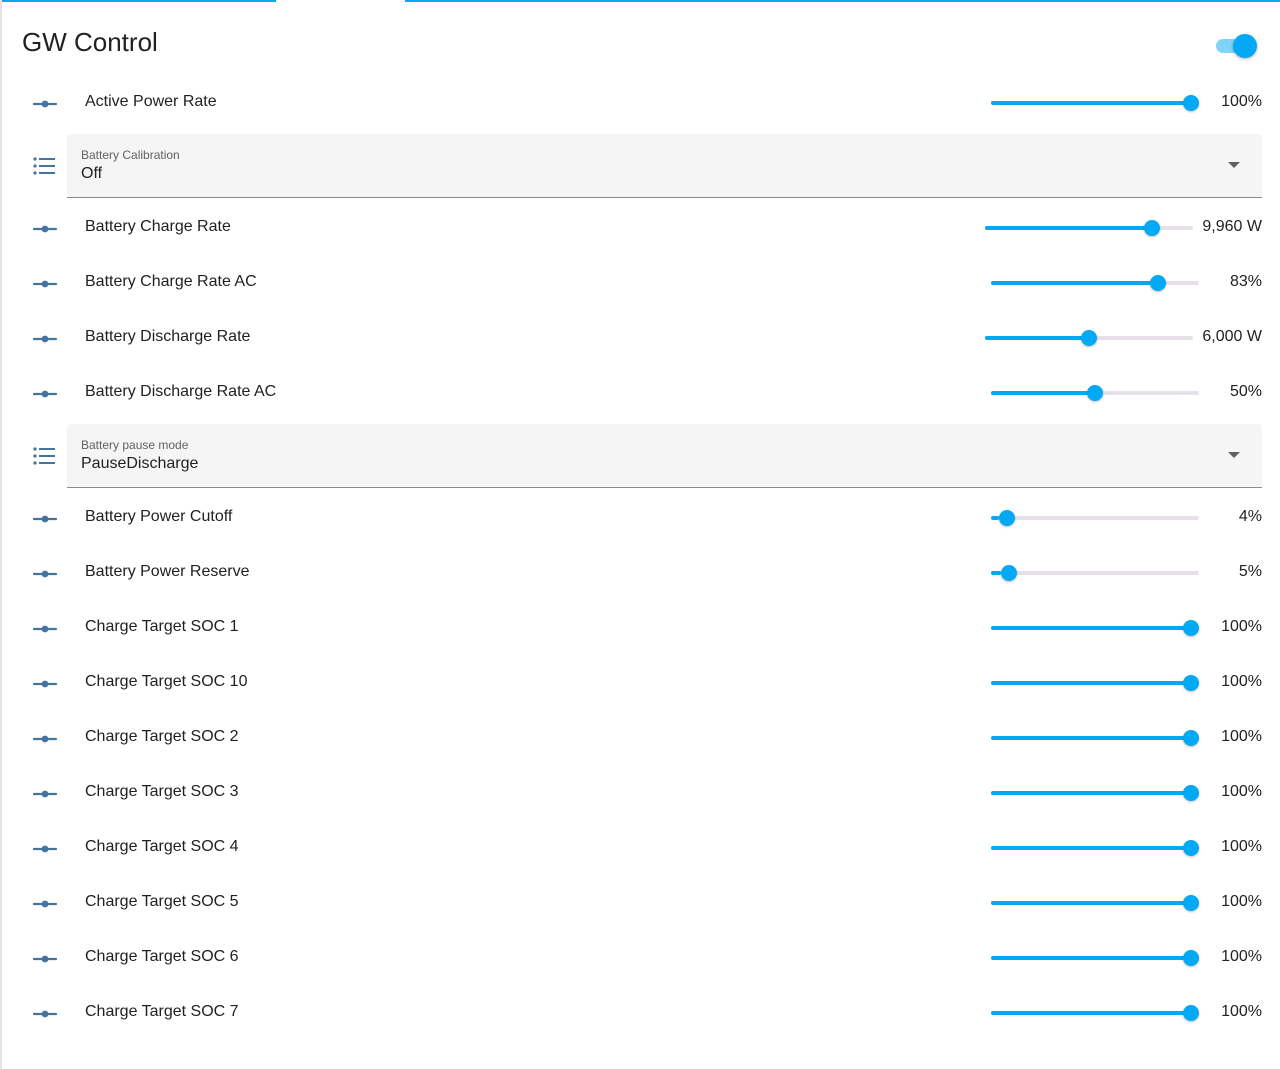 The height and width of the screenshot is (1069, 1280). What do you see at coordinates (166, 681) in the screenshot?
I see `row-label: Charge Target SOC 10` at bounding box center [166, 681].